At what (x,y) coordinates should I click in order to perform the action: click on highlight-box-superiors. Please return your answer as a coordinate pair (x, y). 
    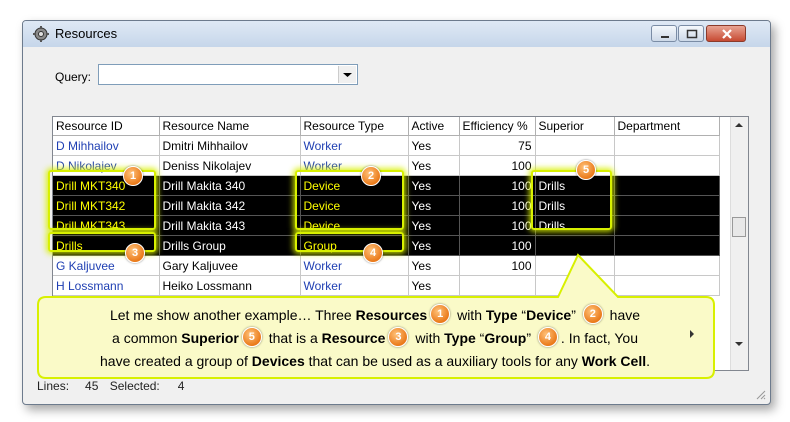
    Looking at the image, I should click on (571, 200).